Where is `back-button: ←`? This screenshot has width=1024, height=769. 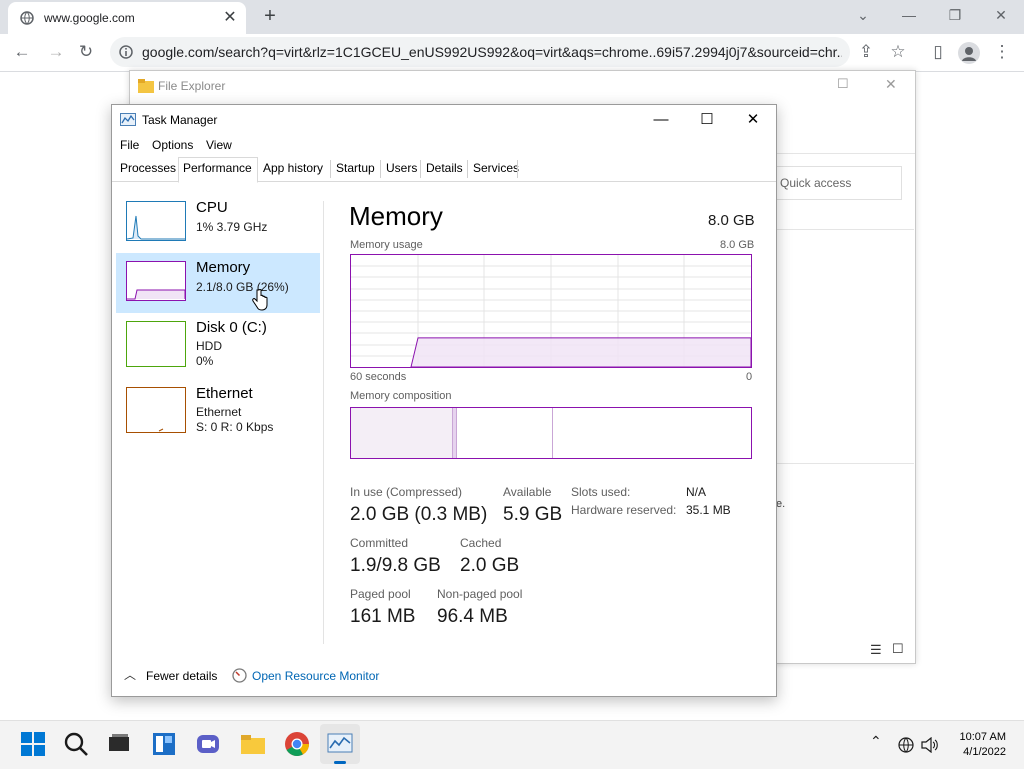 back-button: ← is located at coordinates (22, 52).